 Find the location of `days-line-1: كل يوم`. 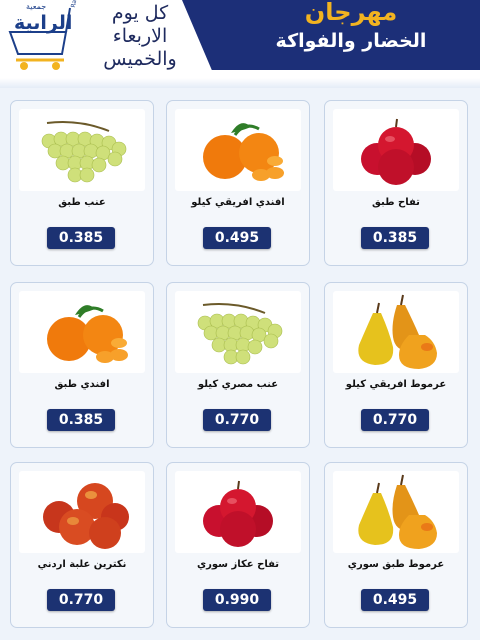

days-line-1: كل يوم is located at coordinates (140, 13).